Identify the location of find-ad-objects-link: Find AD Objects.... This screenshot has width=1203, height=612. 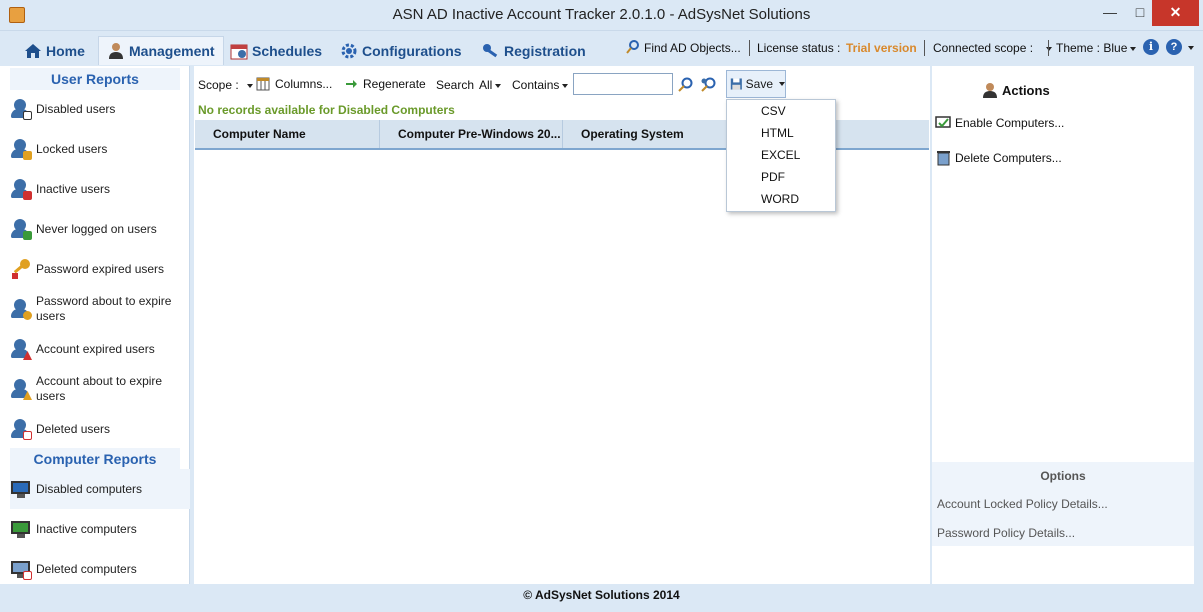
(692, 48).